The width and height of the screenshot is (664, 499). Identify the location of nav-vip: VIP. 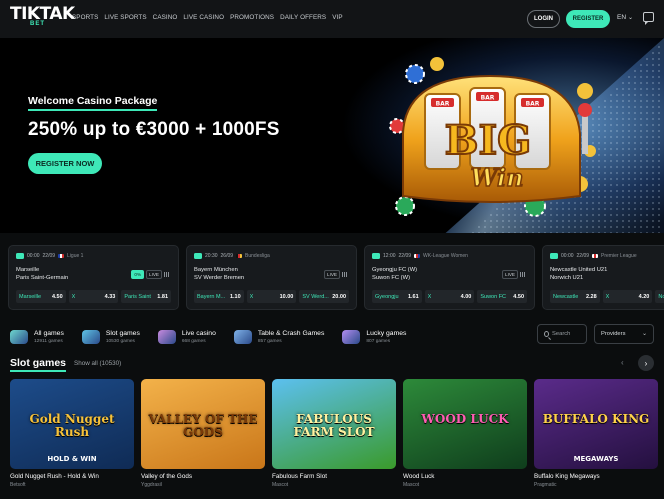
(337, 17).